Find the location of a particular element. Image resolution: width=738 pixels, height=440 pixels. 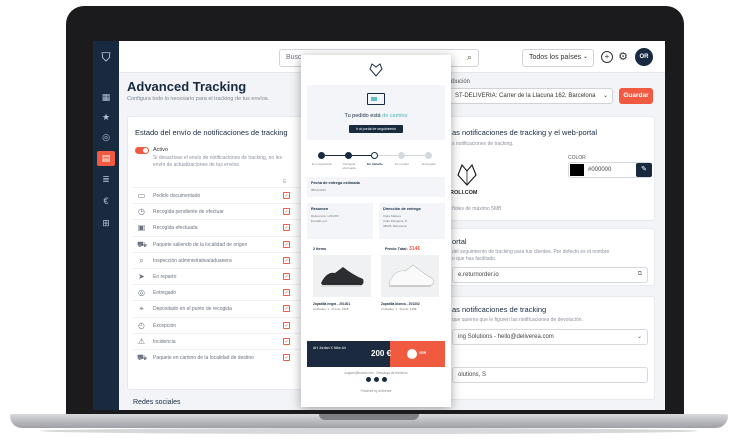

color-label: COLOR is located at coordinates (577, 158).